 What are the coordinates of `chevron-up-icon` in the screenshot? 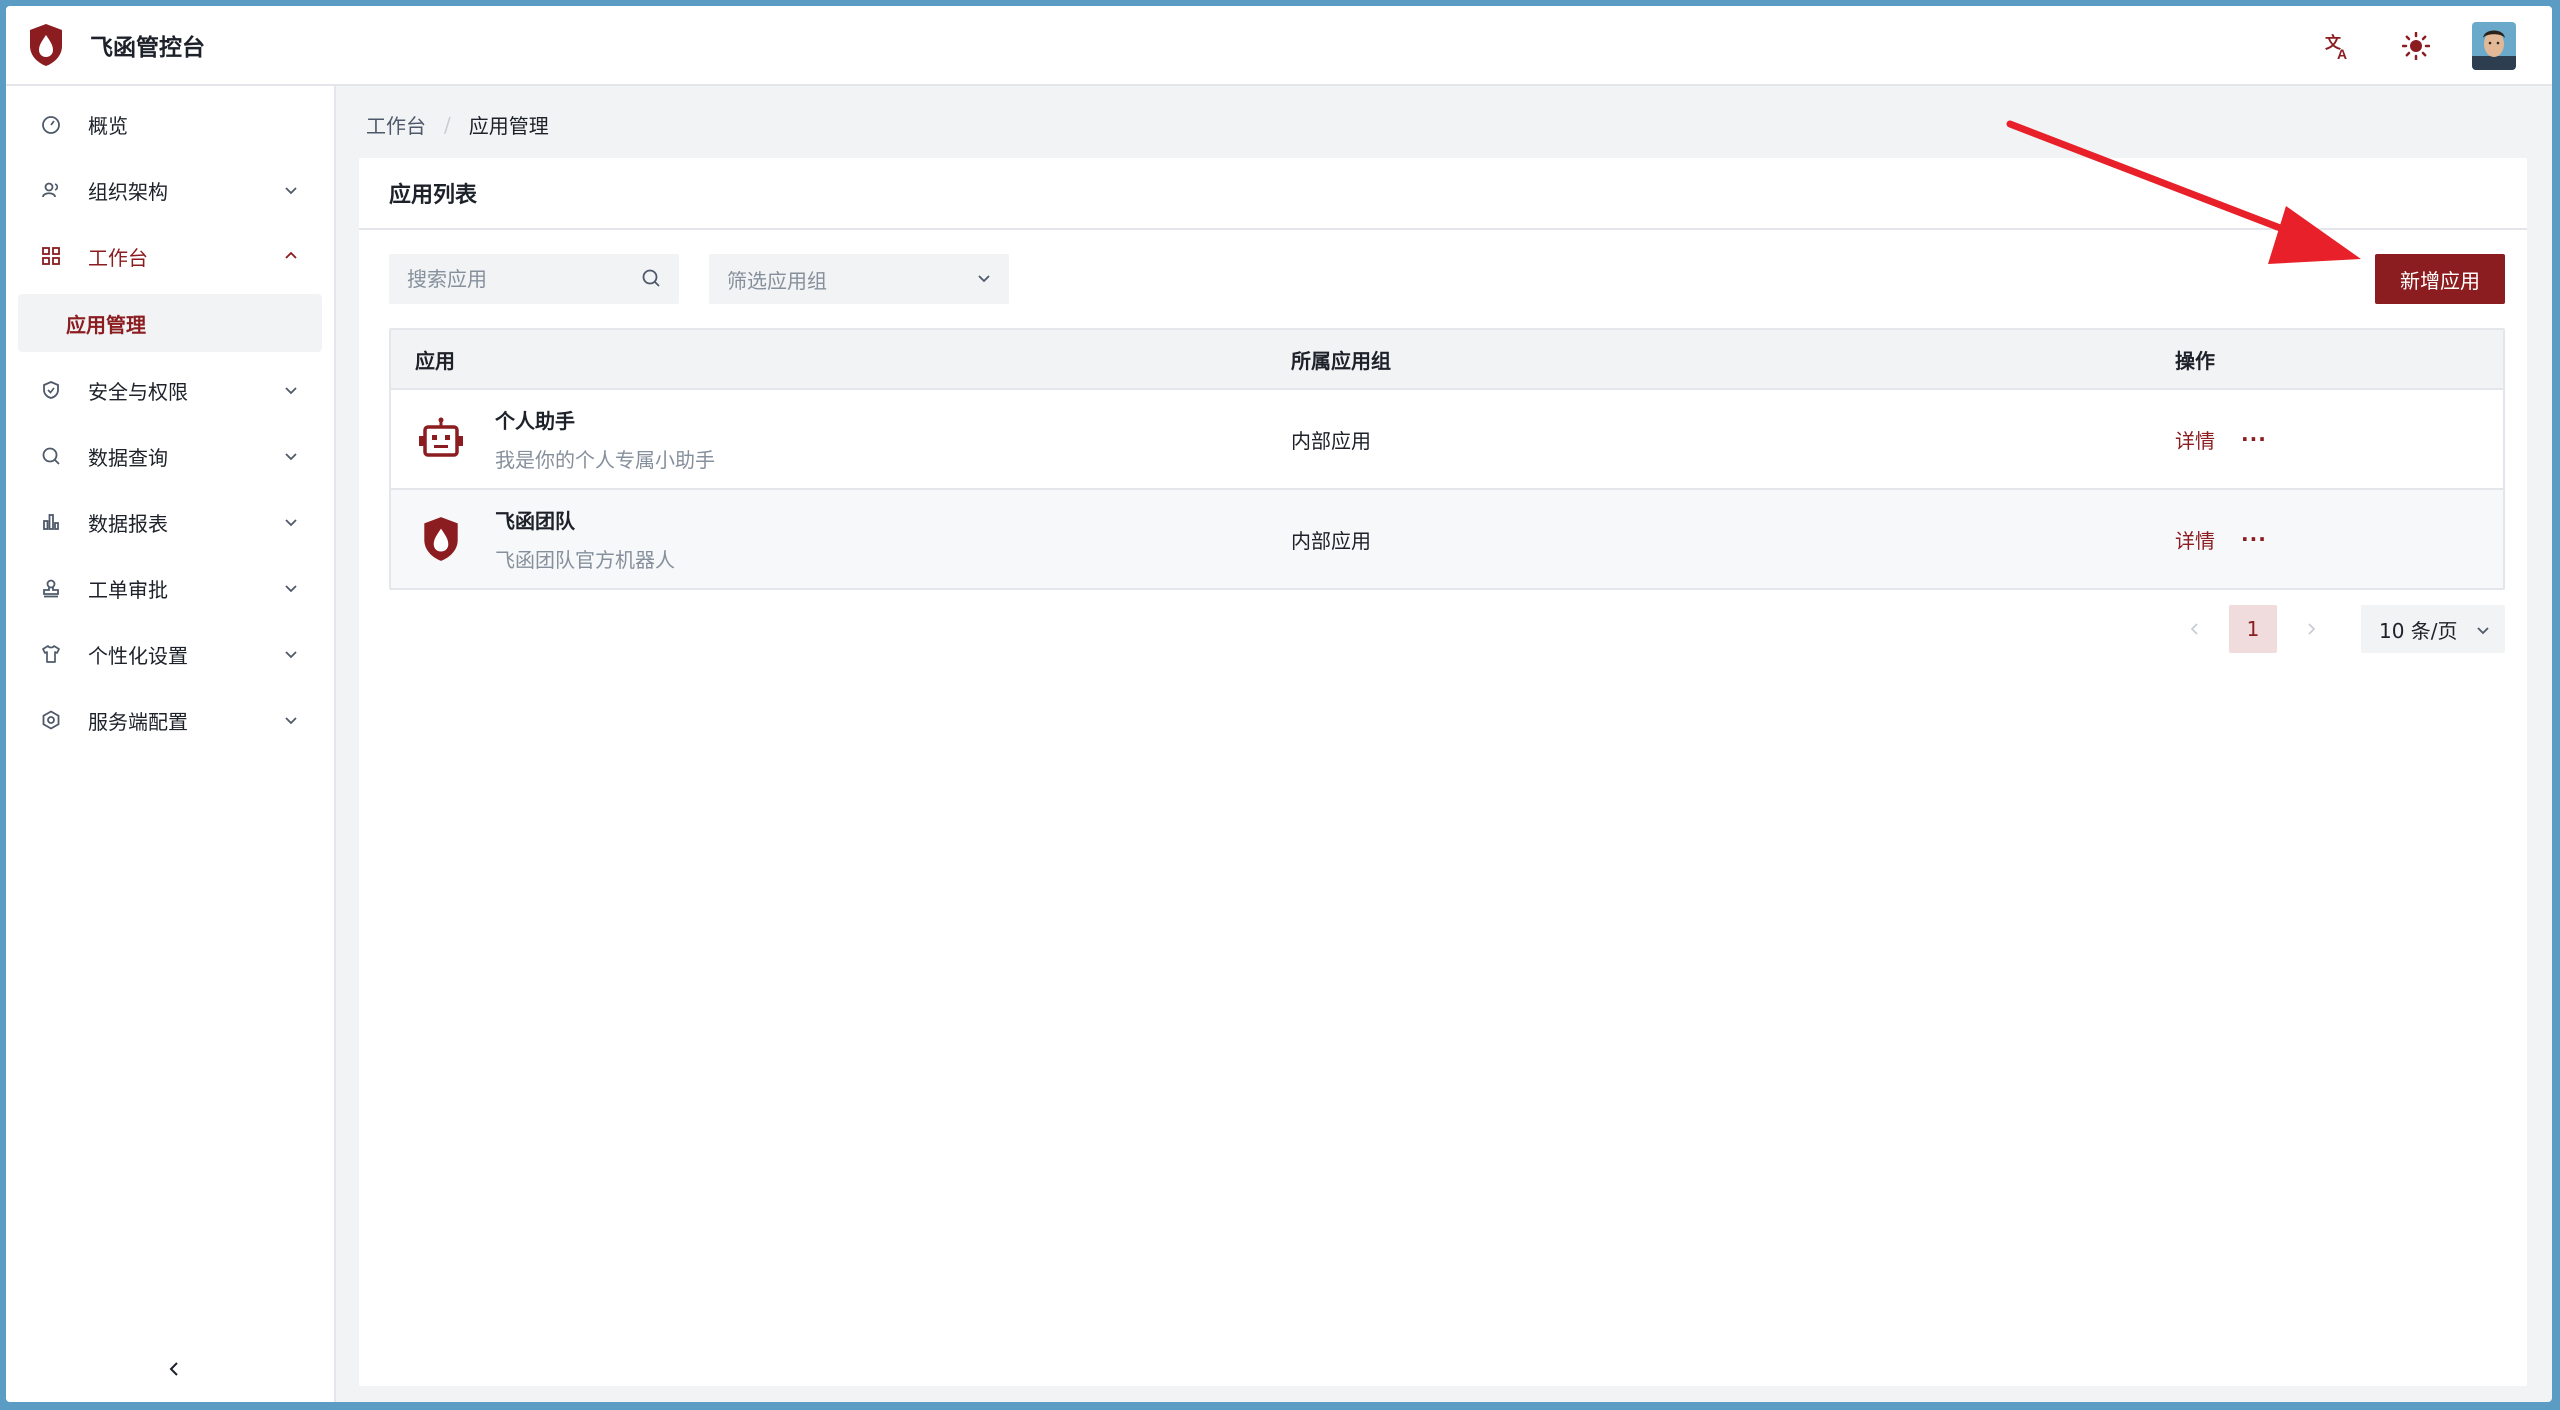 It's located at (291, 256).